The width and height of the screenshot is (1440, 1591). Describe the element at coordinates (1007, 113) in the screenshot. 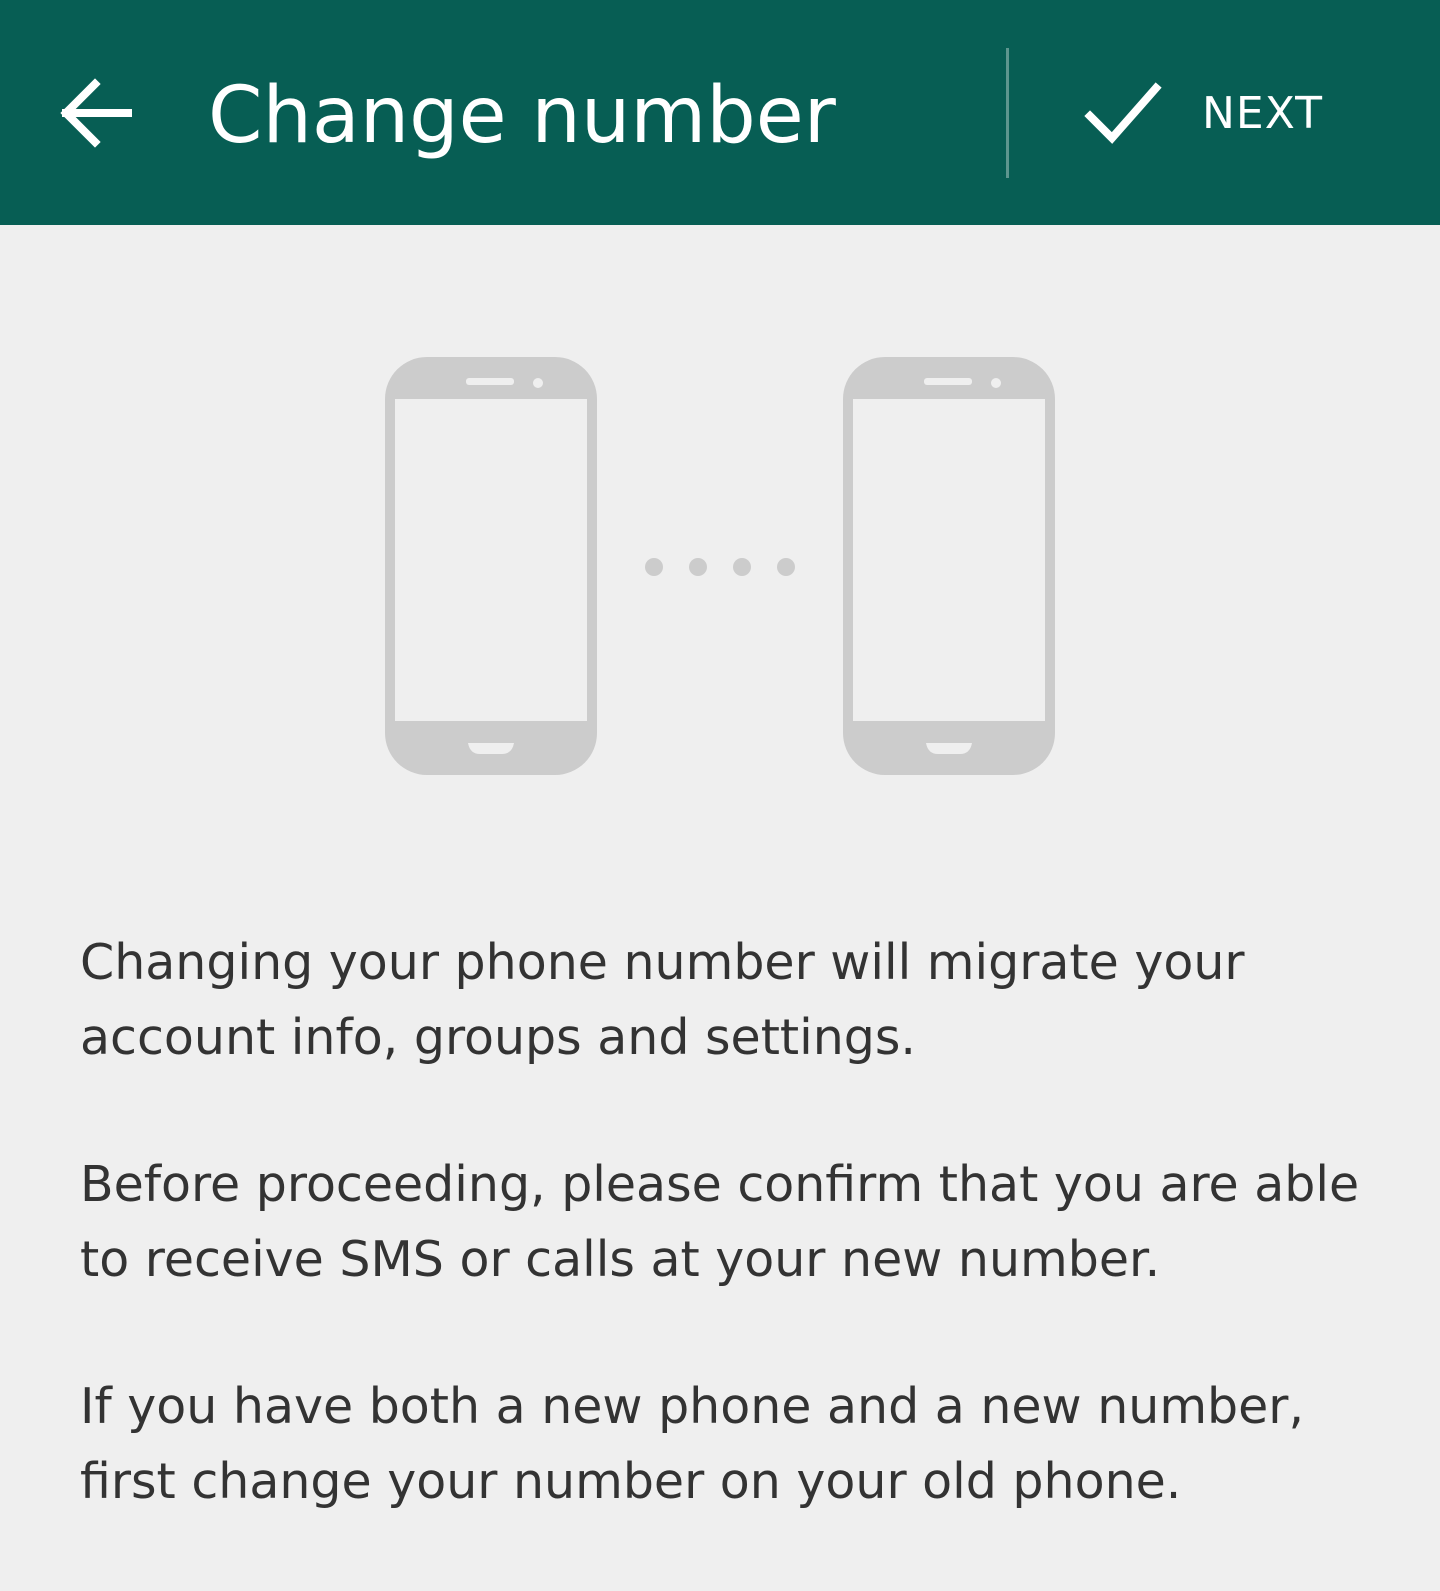

I see `appbar-divider` at that location.